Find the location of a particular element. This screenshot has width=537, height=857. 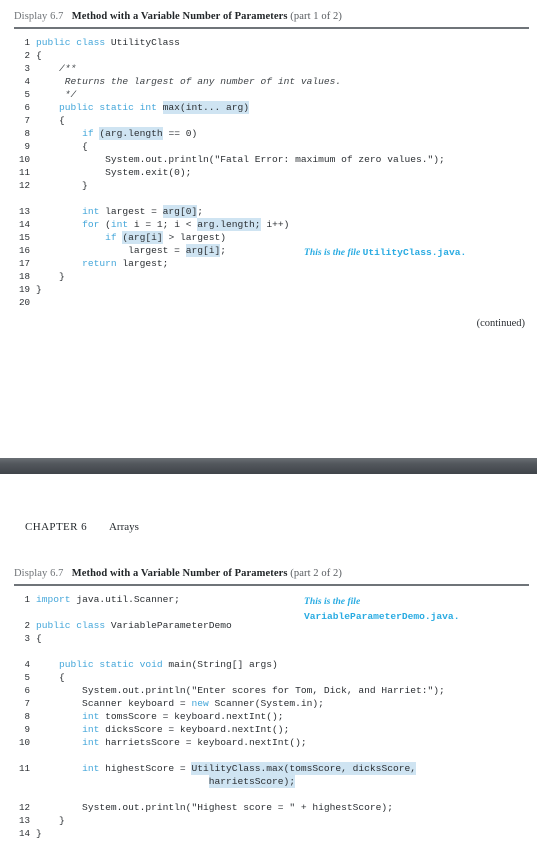

code-line-number: 11 is located at coordinates (24, 768).